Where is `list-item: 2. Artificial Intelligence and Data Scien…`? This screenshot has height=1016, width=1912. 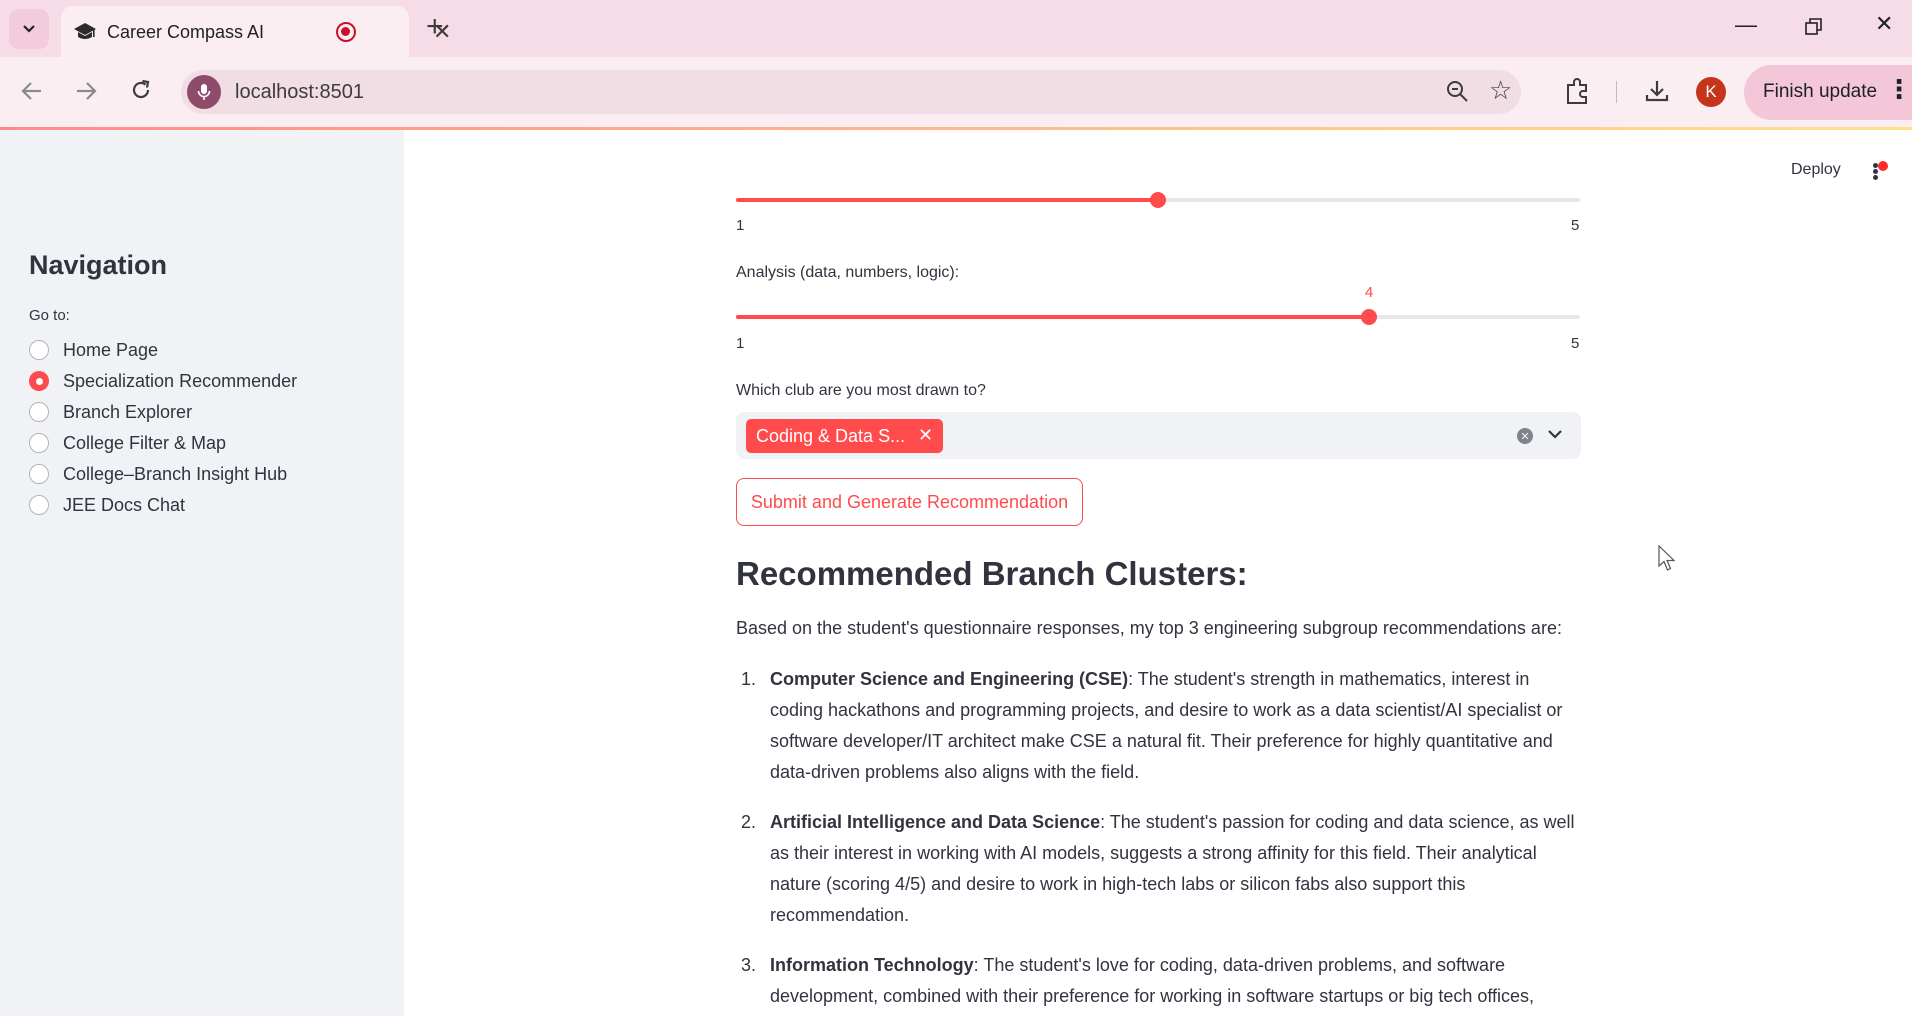
list-item: 2. Artificial Intelligence and Data Scien… is located at coordinates (1159, 869).